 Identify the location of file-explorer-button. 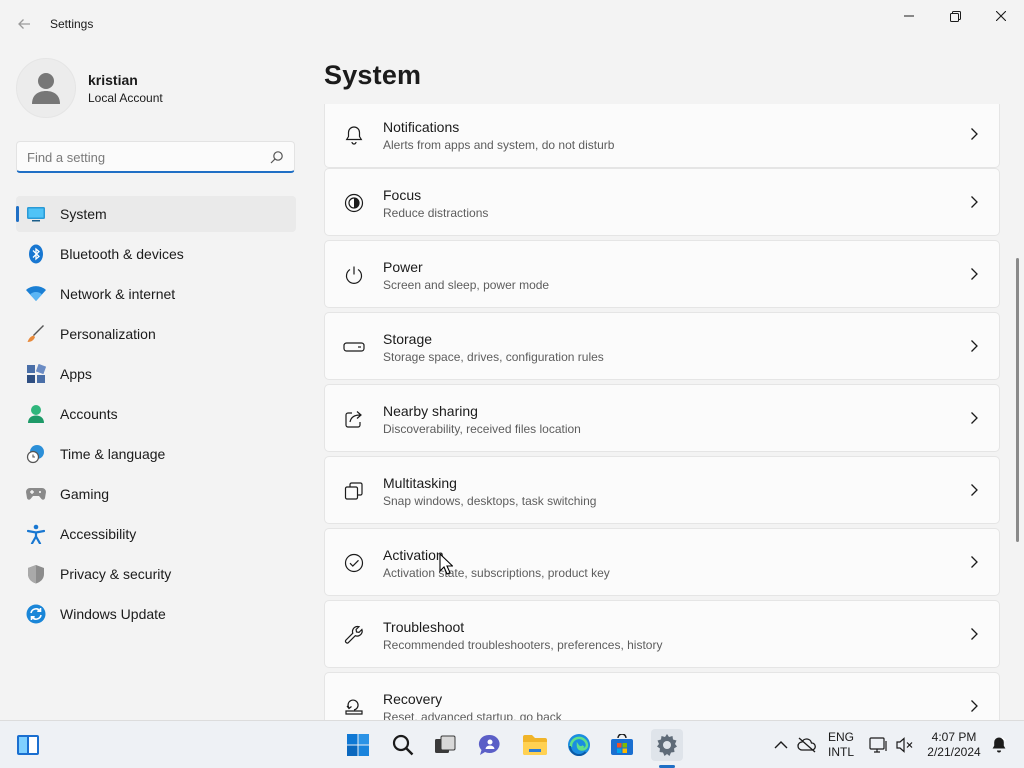
(535, 745).